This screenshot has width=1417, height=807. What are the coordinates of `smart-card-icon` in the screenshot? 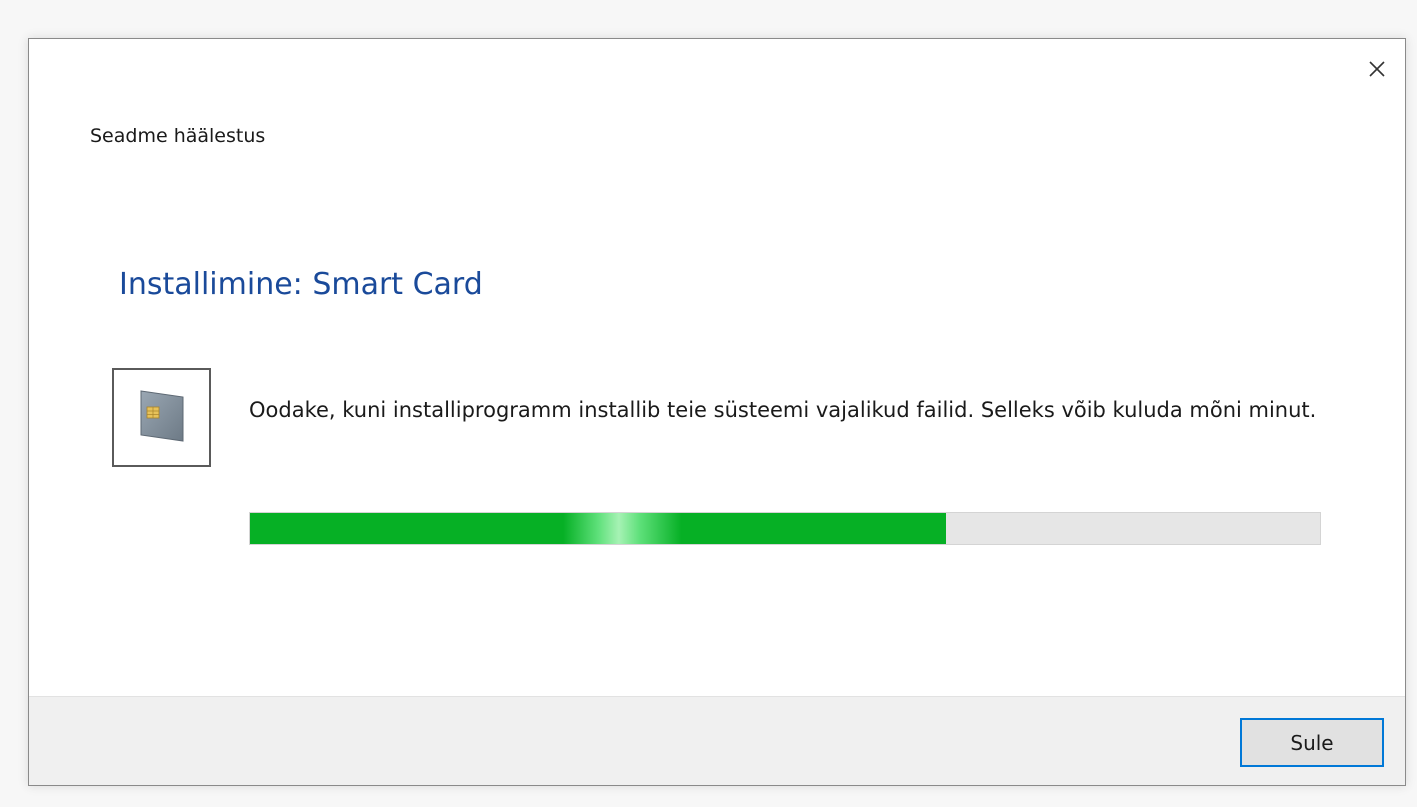 It's located at (162, 418).